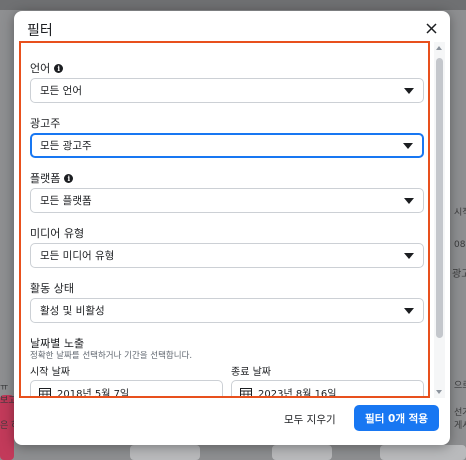 The width and height of the screenshot is (466, 460). What do you see at coordinates (297, 393) in the screenshot?
I see `end-date-value: 2023년 8월 16일` at bounding box center [297, 393].